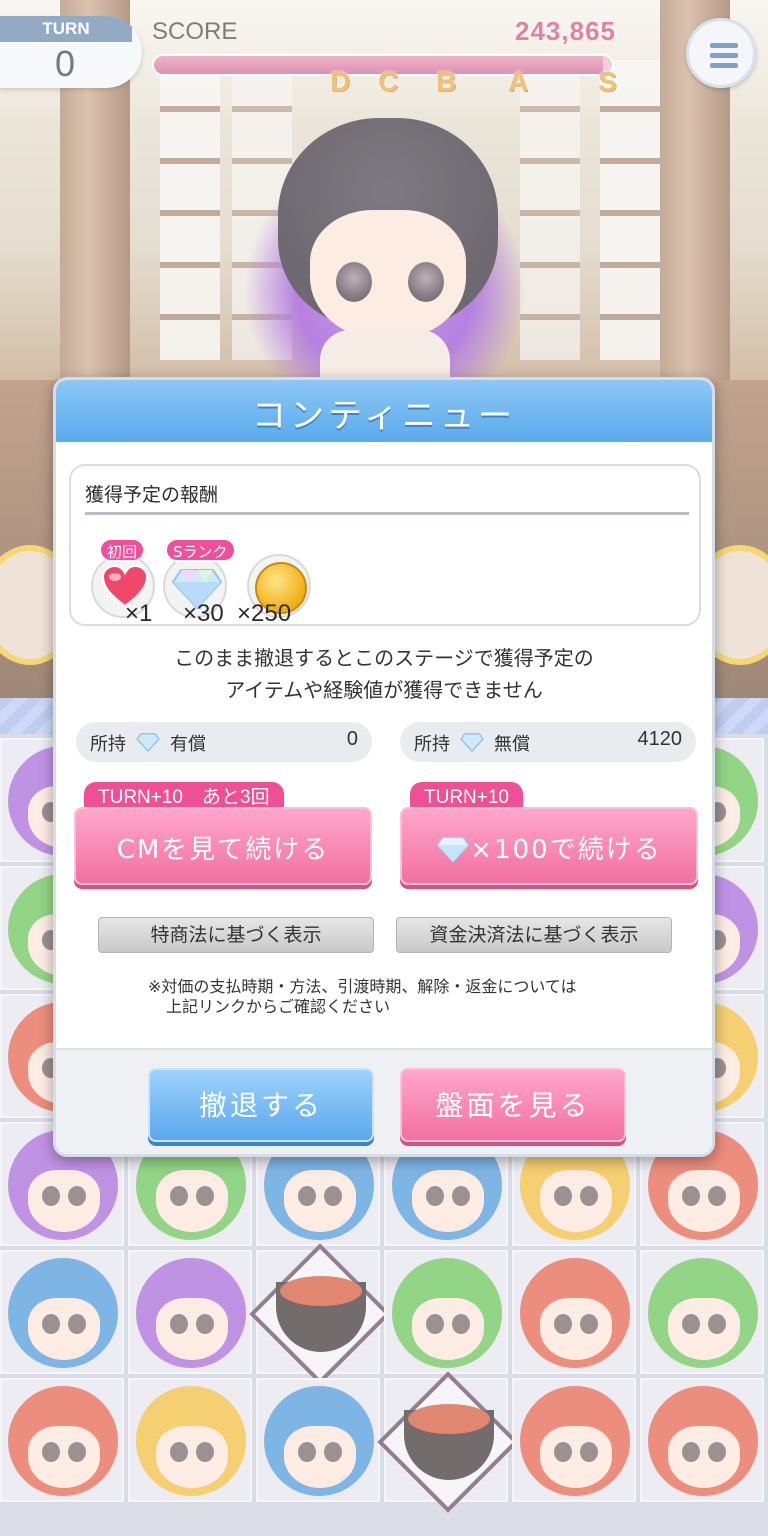 This screenshot has width=768, height=1536. I want to click on reward-tag-s-rank: Sランク, so click(200, 550).